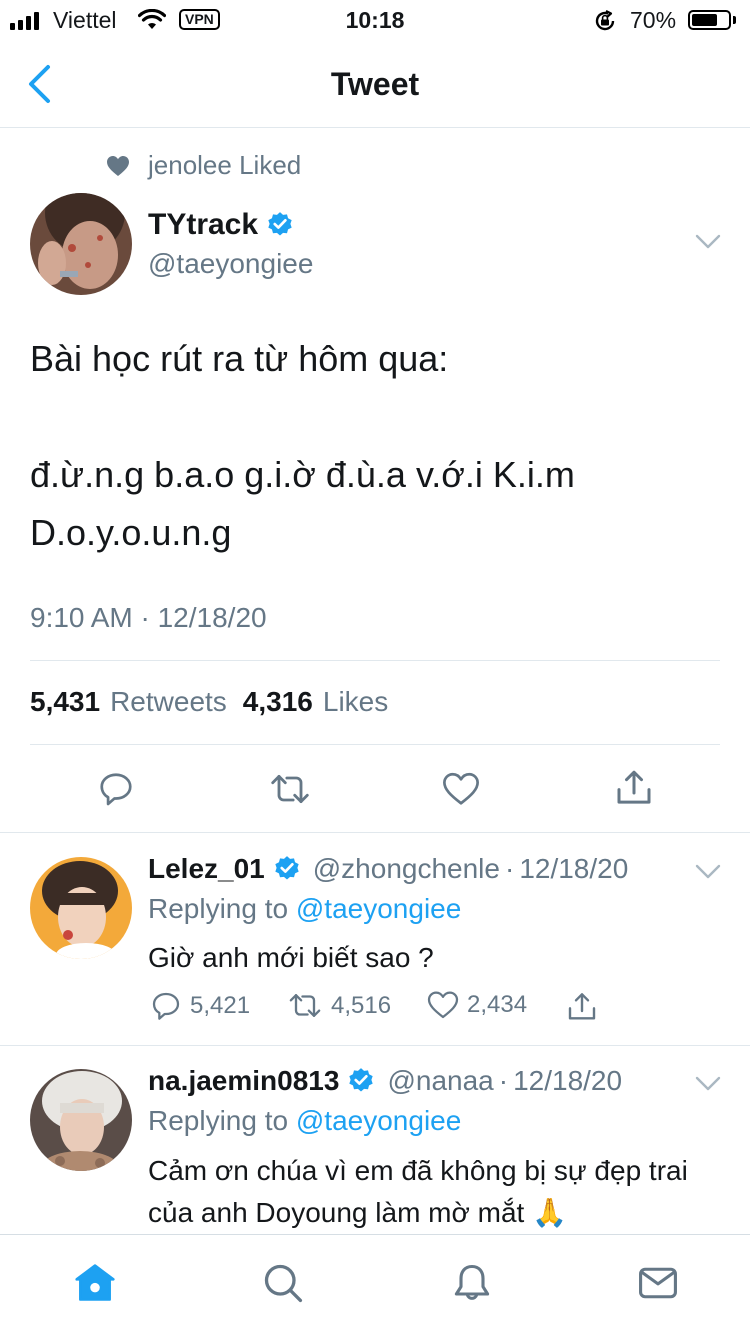  Describe the element at coordinates (653, 20) in the screenshot. I see `battery-percent: 70%` at that location.